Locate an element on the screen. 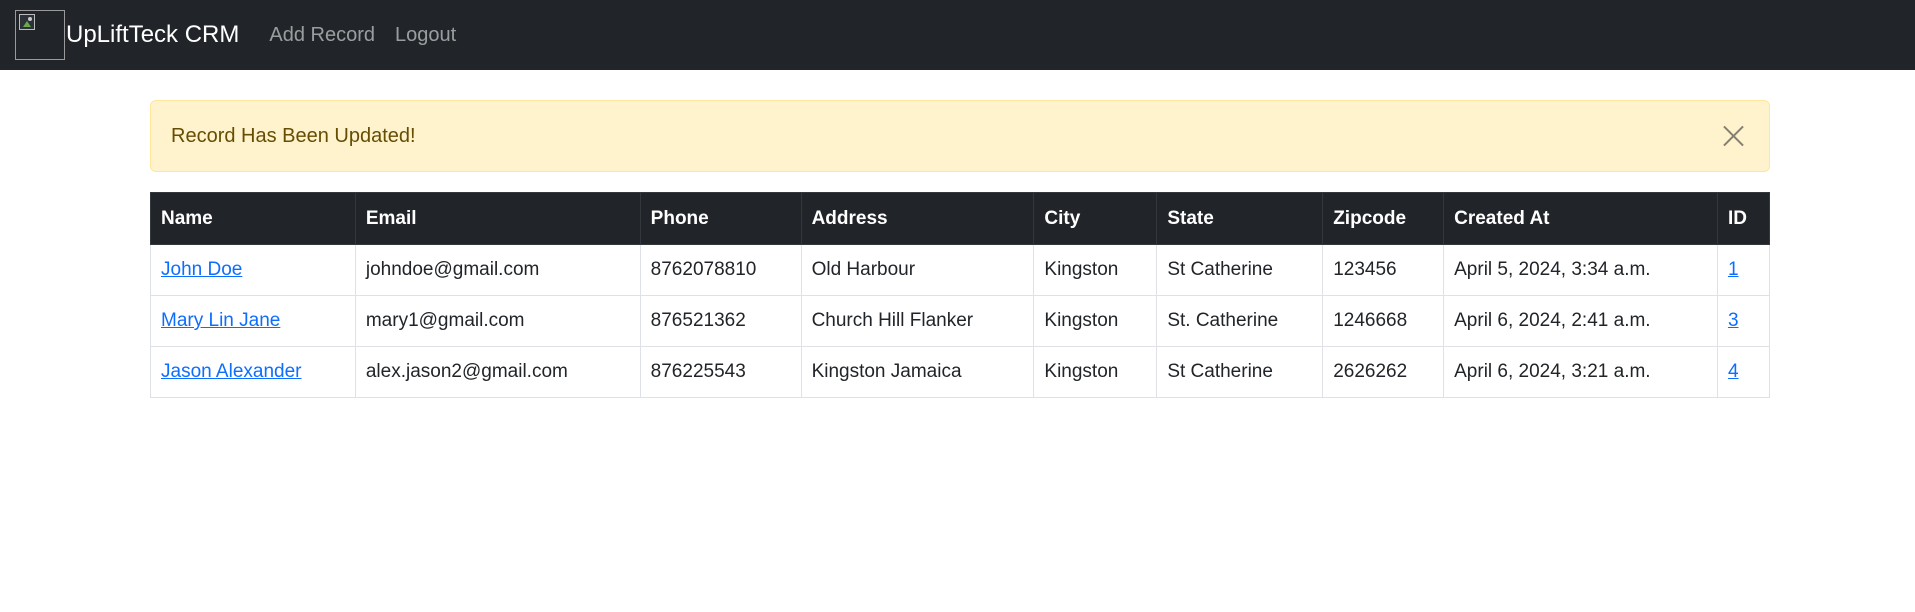  col-header-id: ID is located at coordinates (1743, 218).